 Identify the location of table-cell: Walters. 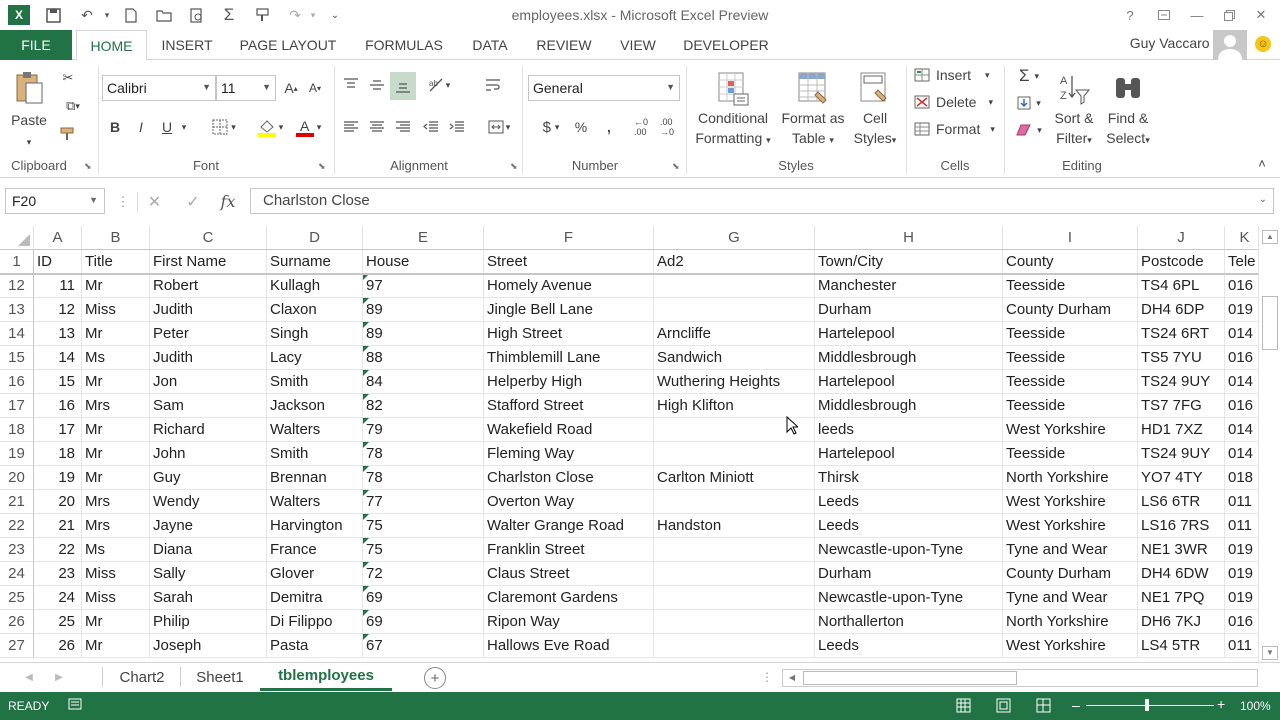
(315, 430).